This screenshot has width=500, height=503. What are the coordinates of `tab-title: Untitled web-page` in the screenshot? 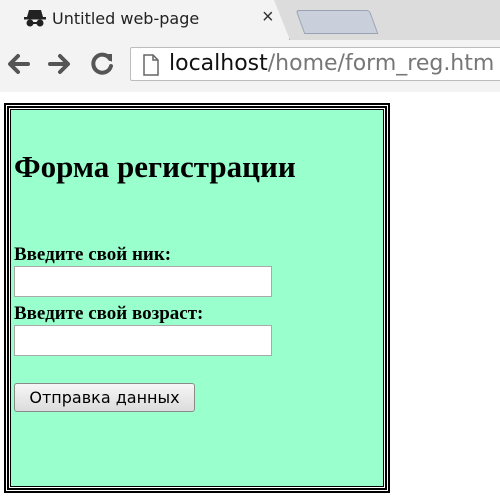 It's located at (126, 18).